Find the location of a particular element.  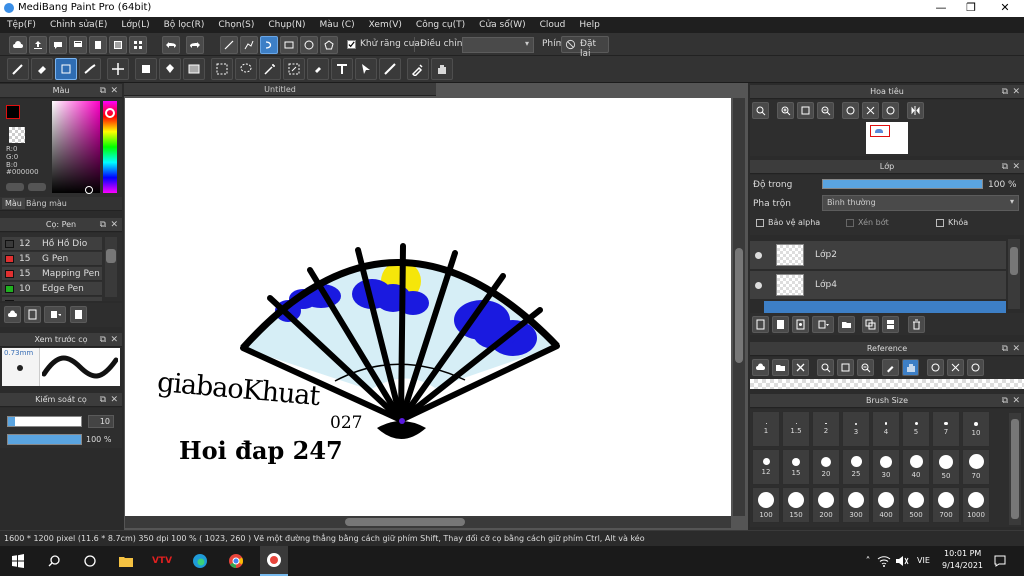

brush-size-option: 1000 is located at coordinates (976, 505).